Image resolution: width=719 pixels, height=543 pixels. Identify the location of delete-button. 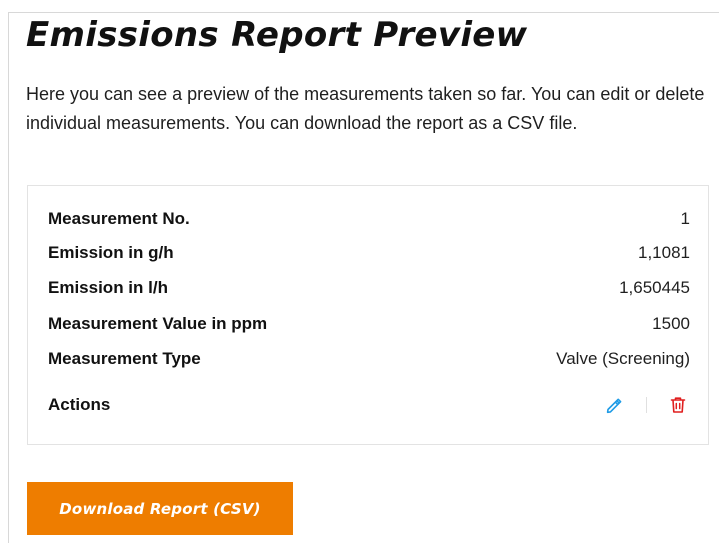
(678, 405).